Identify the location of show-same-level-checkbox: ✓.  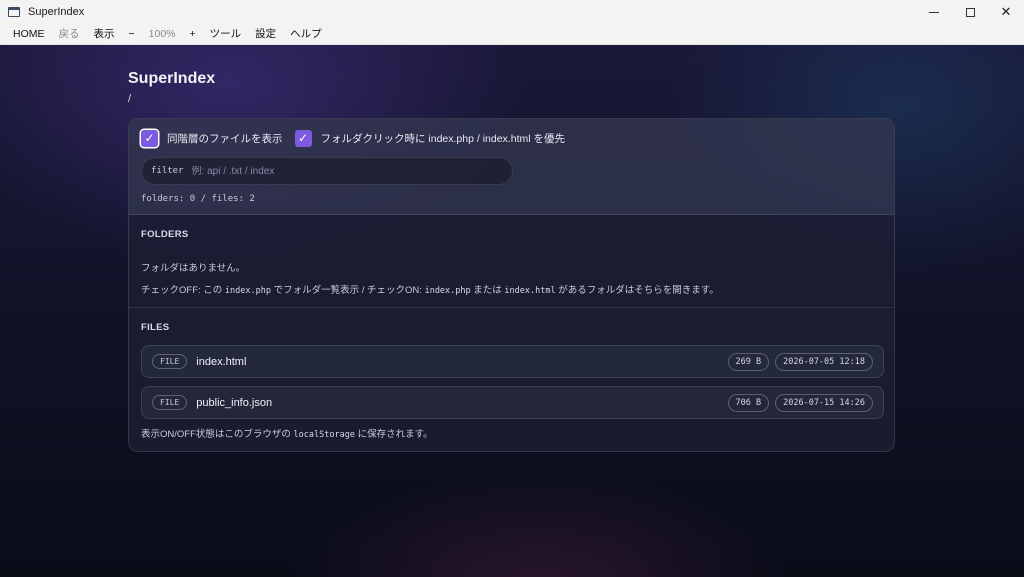
(149, 138).